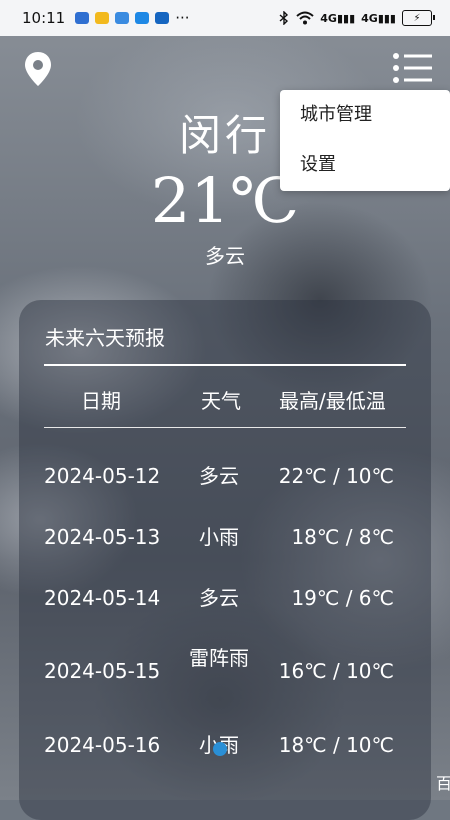 The image size is (450, 820). I want to click on corner-watermark-text: 百, so click(443, 783).